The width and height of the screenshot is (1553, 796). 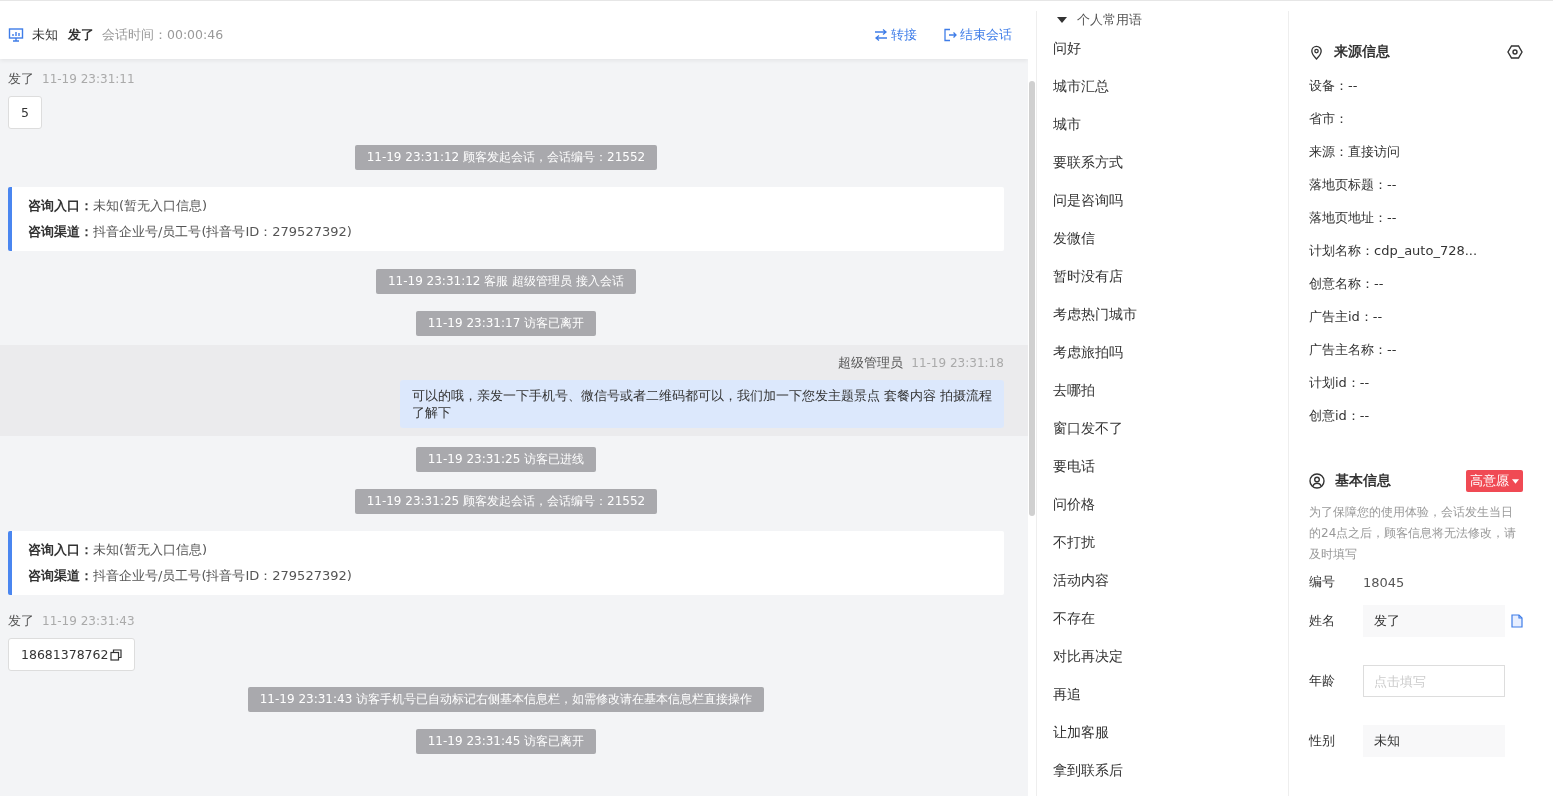 I want to click on field-label: 年龄, so click(x=1322, y=681).